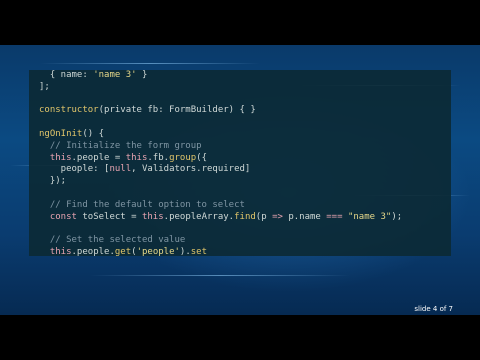 This screenshot has height=360, width=480. Describe the element at coordinates (199, 216) in the screenshot. I see `code-token: .peopleArray.` at that location.